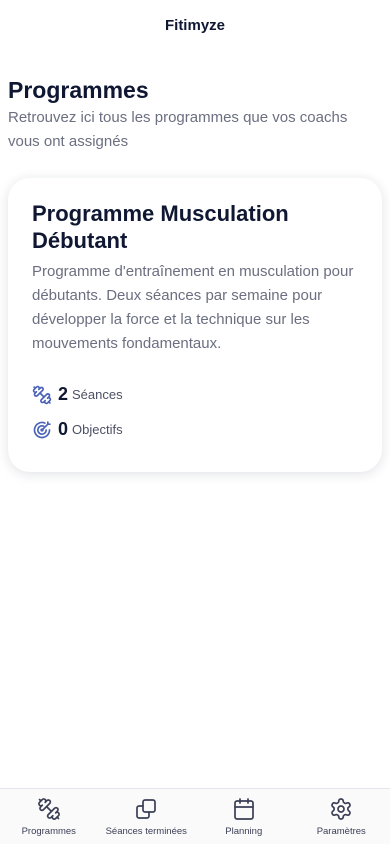 The height and width of the screenshot is (844, 390). Describe the element at coordinates (146, 831) in the screenshot. I see `nav-label-seances-terminees: Séances terminées` at that location.